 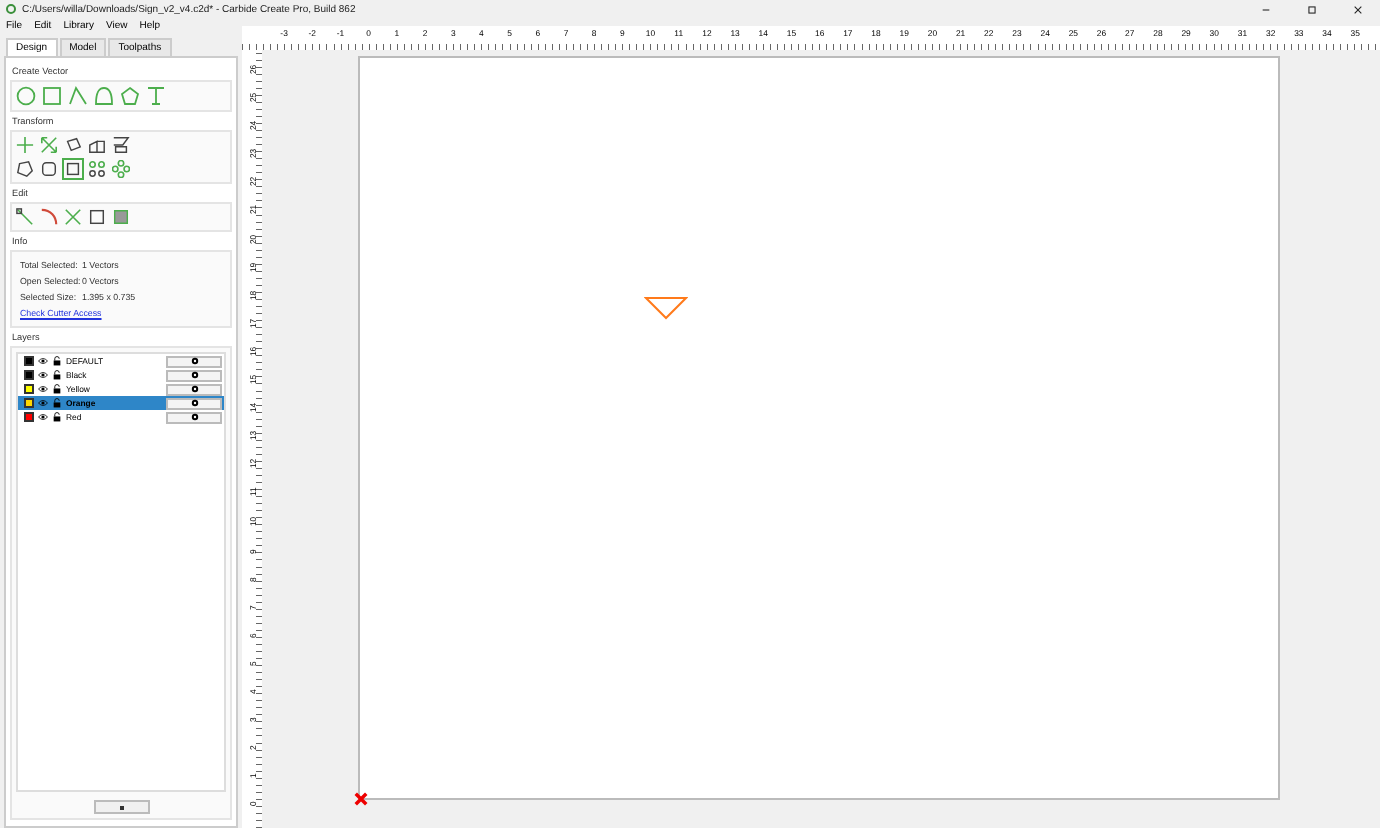 What do you see at coordinates (11, 9) in the screenshot?
I see `app-logo-icon` at bounding box center [11, 9].